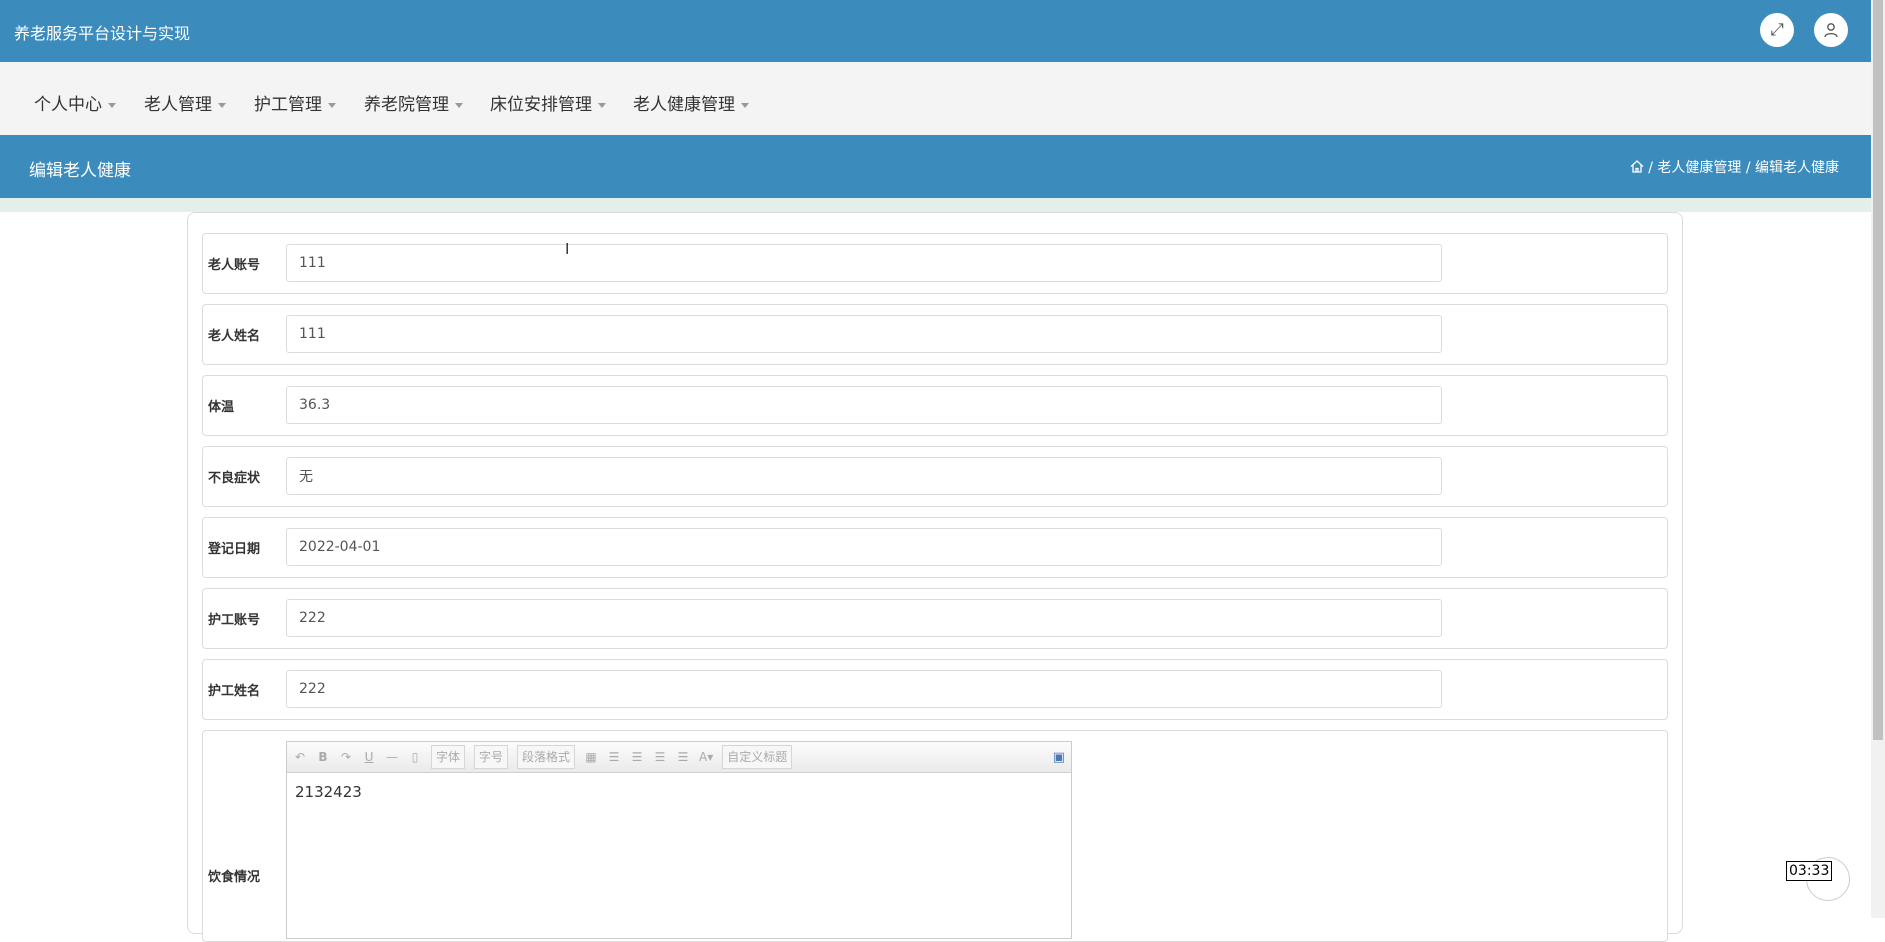  Describe the element at coordinates (323, 757) in the screenshot. I see `bold-icon: B` at that location.